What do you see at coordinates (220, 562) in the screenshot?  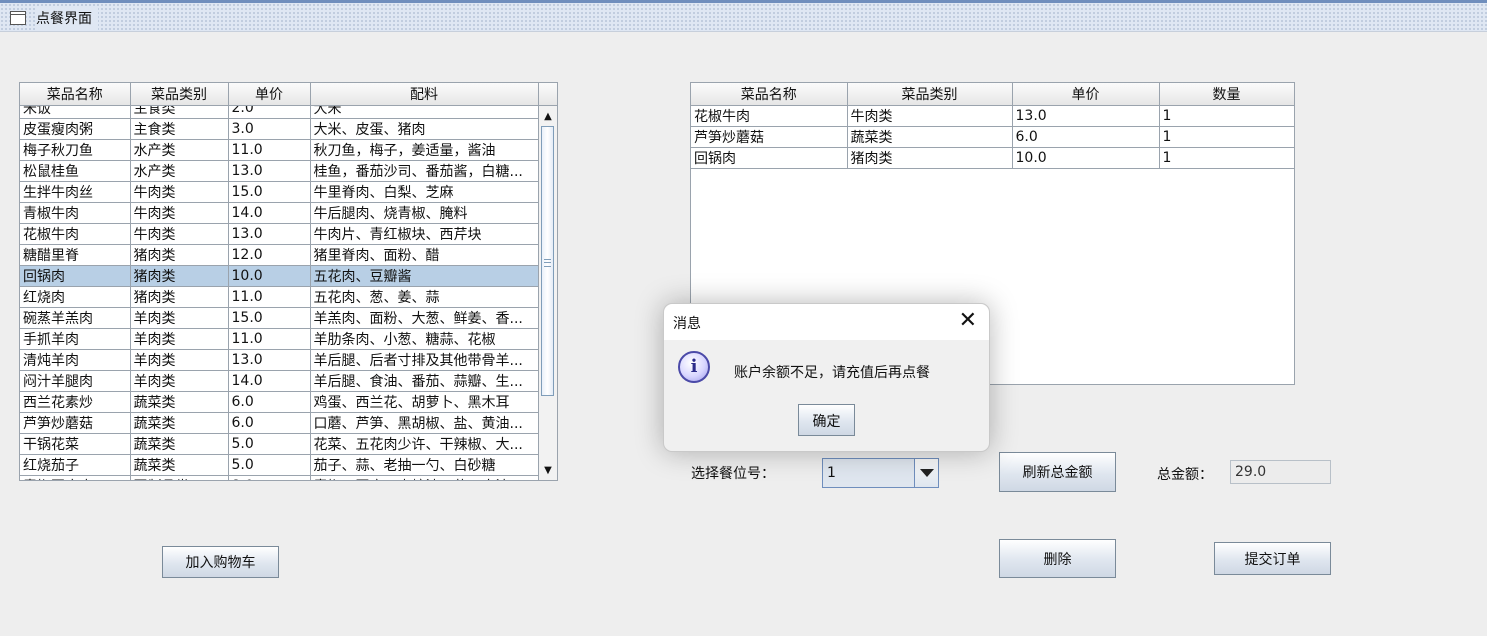 I see `add-to-cart-button: 加入购物车` at bounding box center [220, 562].